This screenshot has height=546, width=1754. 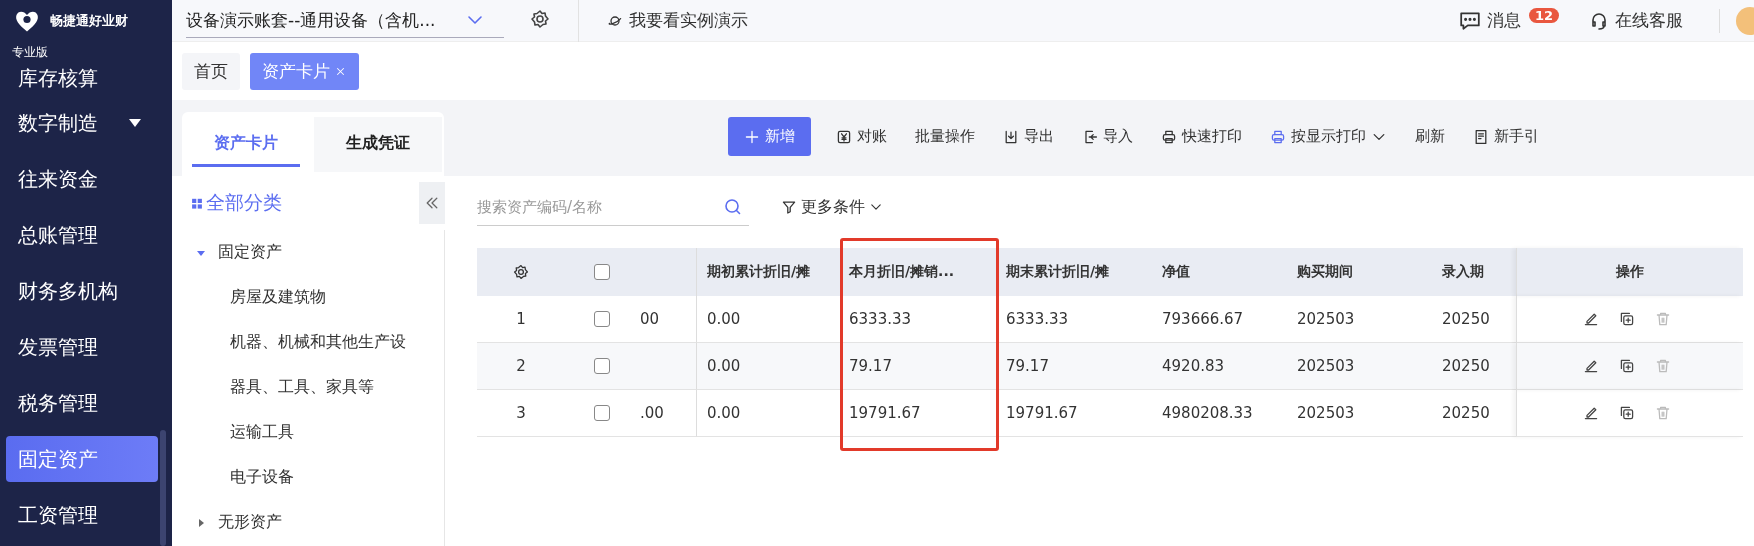 What do you see at coordinates (82, 403) in the screenshot?
I see `sidebar-item: 税务管理` at bounding box center [82, 403].